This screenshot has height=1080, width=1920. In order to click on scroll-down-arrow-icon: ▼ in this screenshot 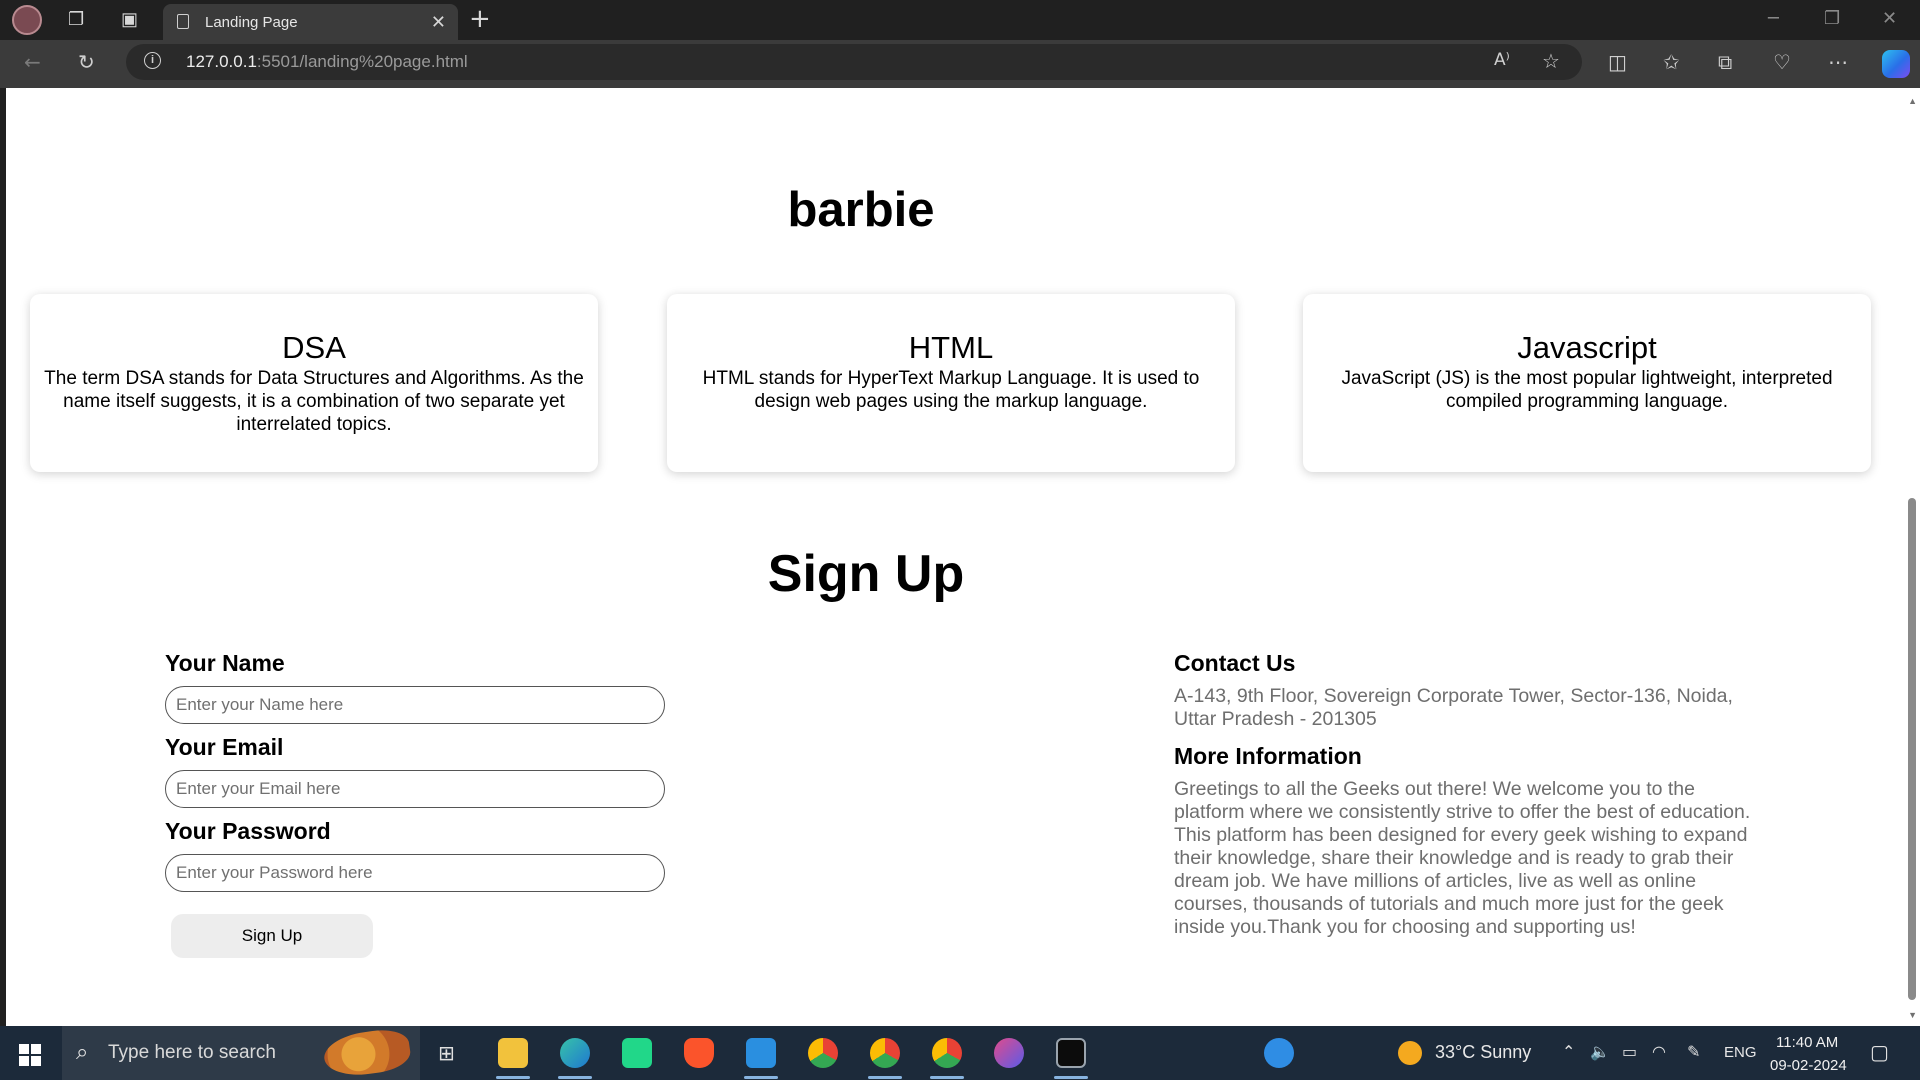, I will do `click(1912, 1015)`.